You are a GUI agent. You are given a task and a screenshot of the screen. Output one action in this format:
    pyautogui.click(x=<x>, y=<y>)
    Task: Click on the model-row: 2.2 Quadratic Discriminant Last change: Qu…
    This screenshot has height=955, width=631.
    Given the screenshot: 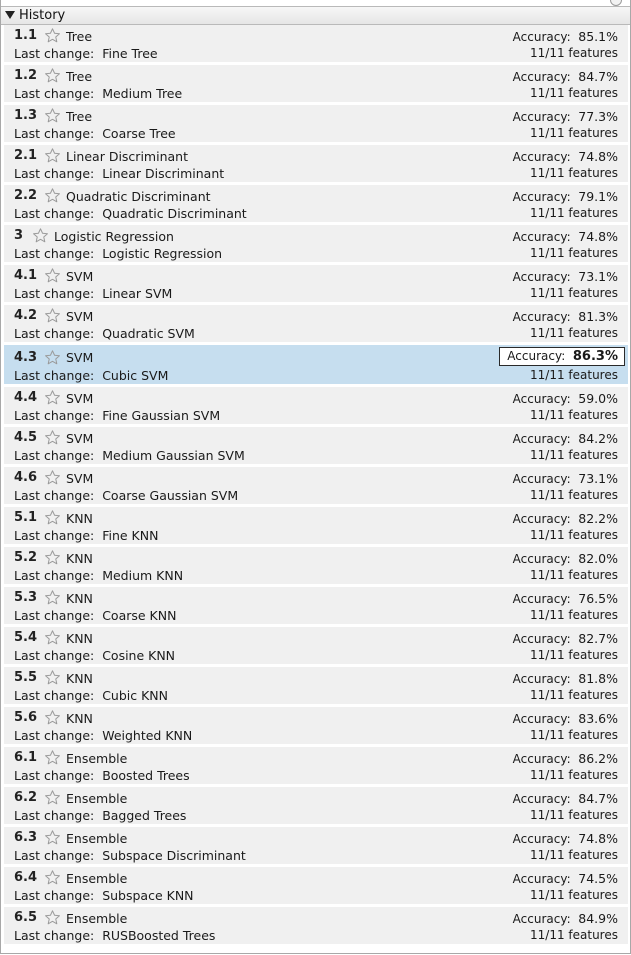 What is the action you would take?
    pyautogui.click(x=316, y=203)
    